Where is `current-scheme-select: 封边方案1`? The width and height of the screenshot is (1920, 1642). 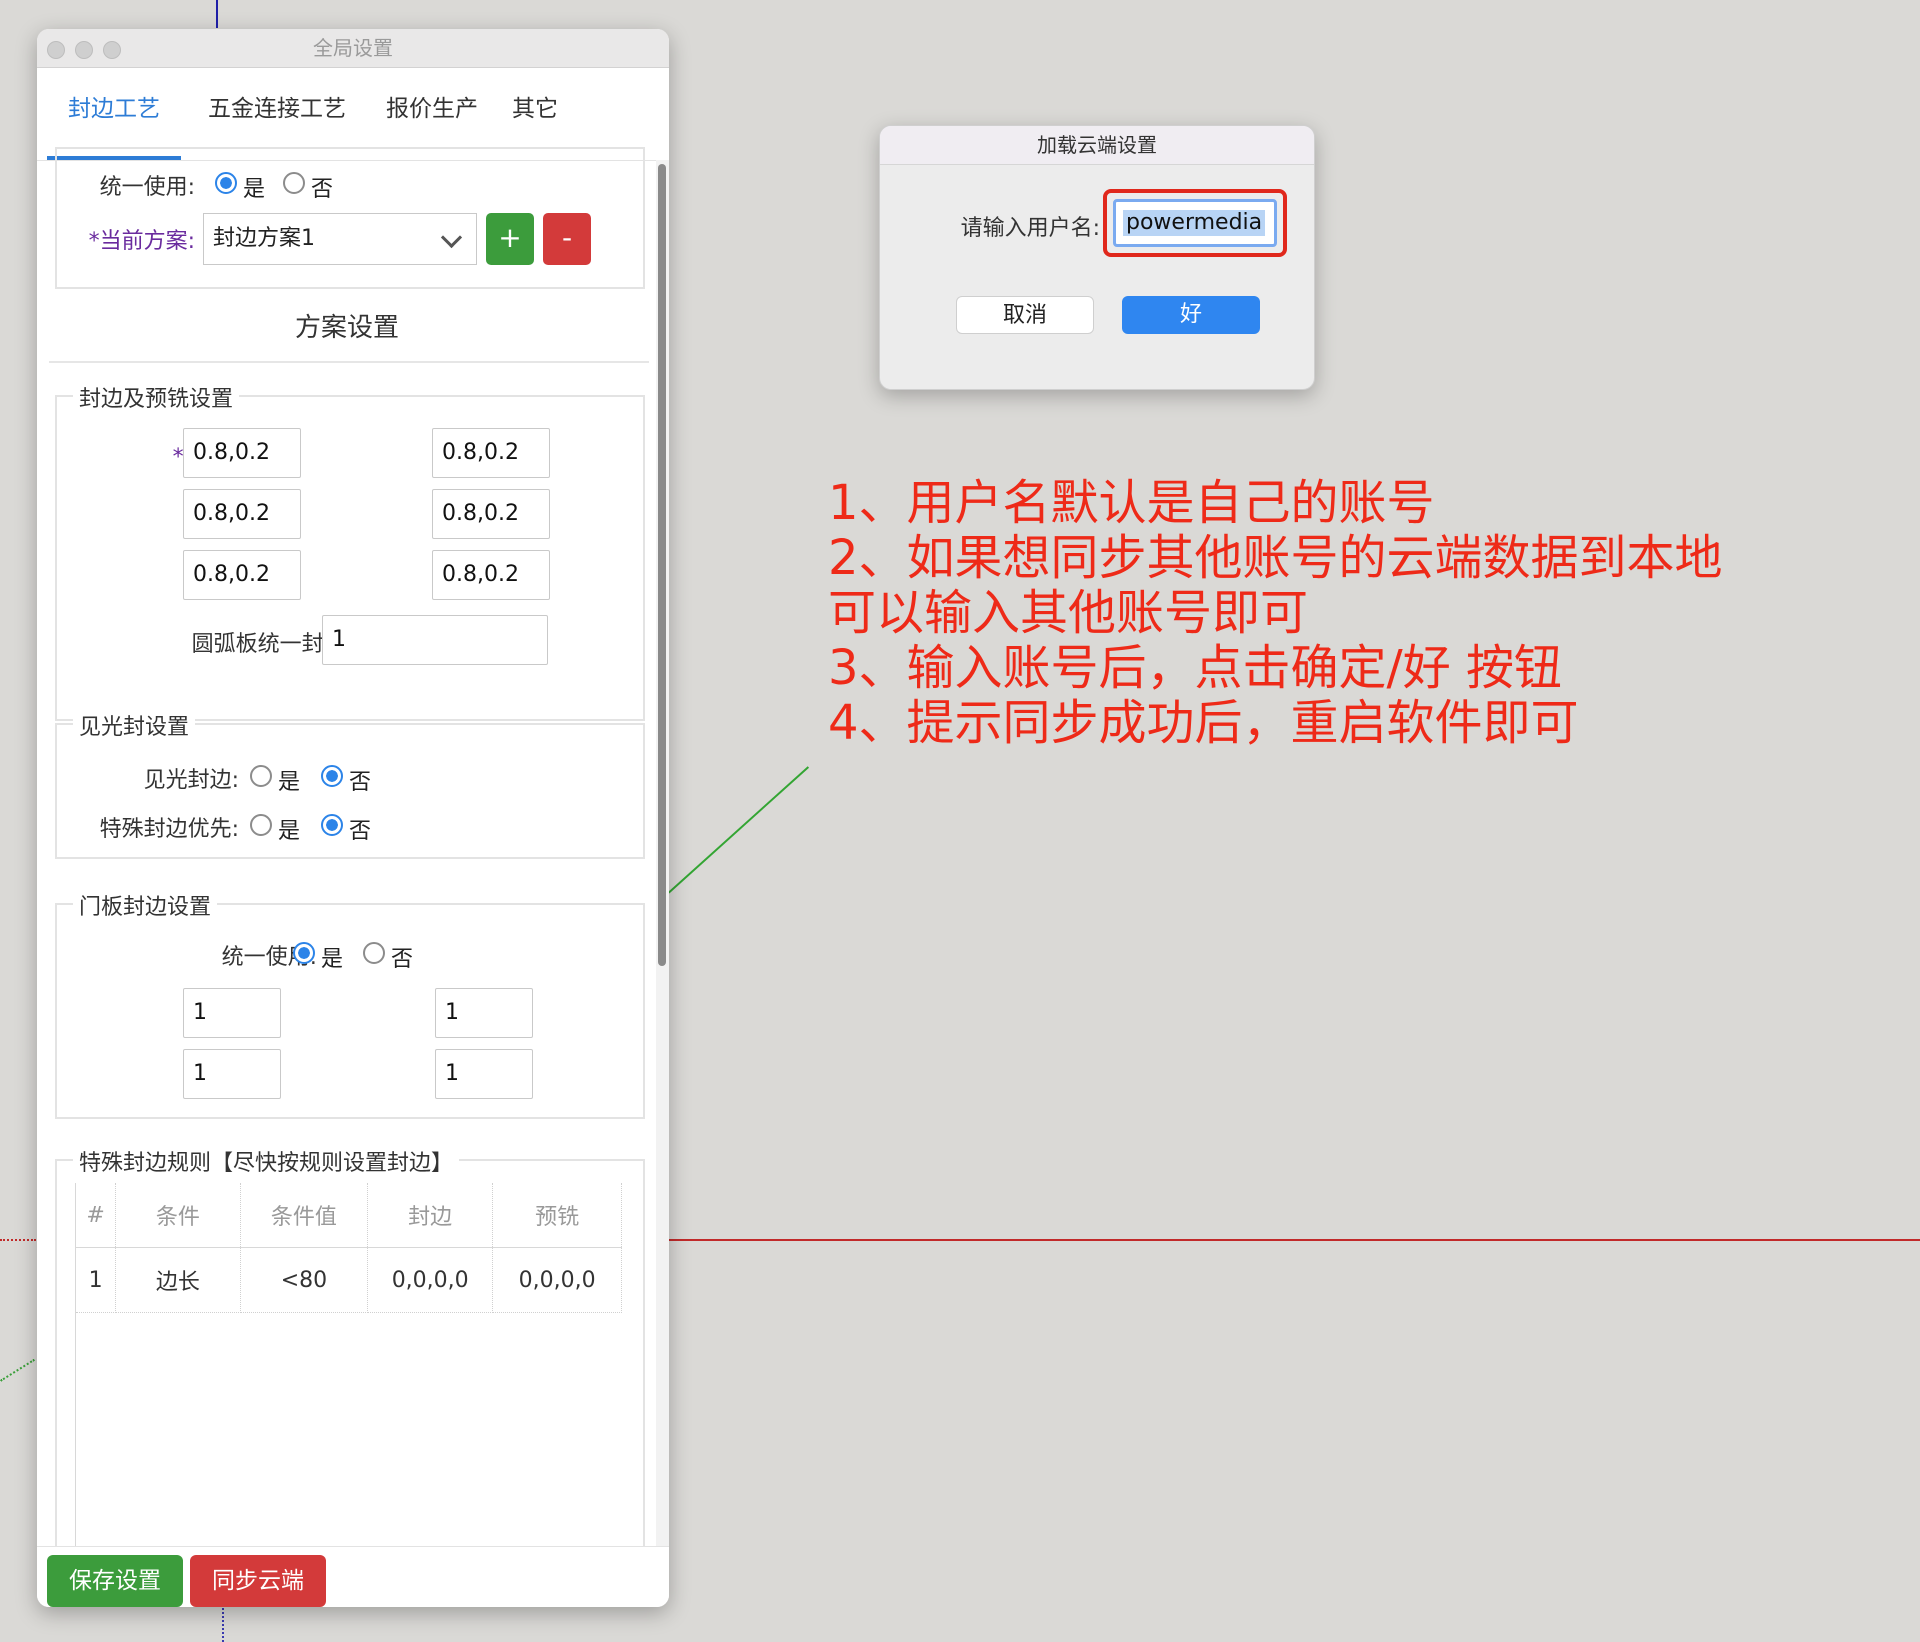
current-scheme-select: 封边方案1 is located at coordinates (340, 239).